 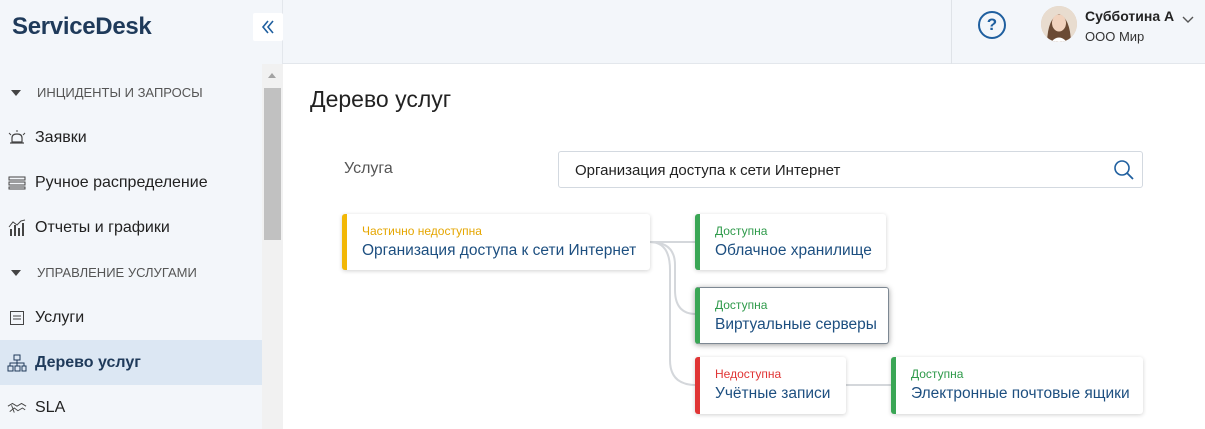 I want to click on sidebar-item-sla: SLA, so click(x=131, y=407).